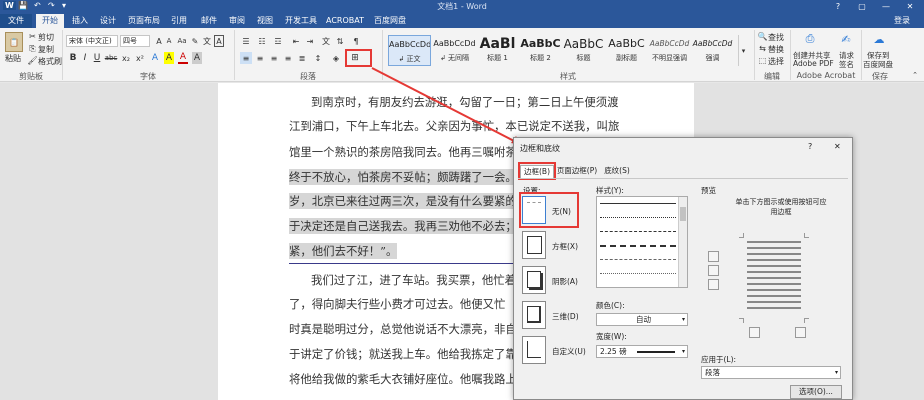 Image resolution: width=924 pixels, height=400 pixels. Describe the element at coordinates (656, 352) in the screenshot. I see `width-sample-line` at that location.